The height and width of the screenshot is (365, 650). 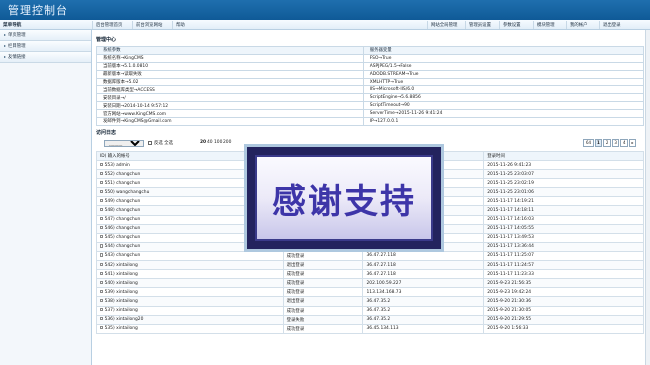 I want to click on page-link: 2, so click(x=607, y=142).